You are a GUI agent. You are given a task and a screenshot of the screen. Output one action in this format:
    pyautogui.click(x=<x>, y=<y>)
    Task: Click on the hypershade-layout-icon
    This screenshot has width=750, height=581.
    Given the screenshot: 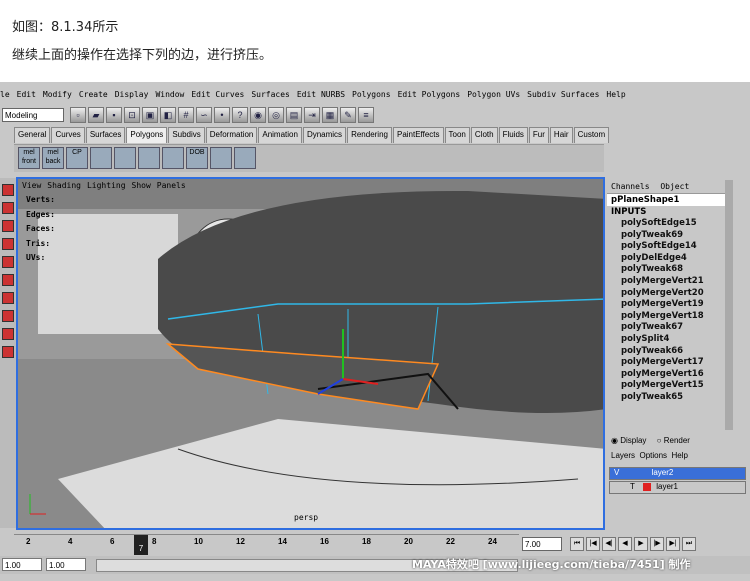 What is the action you would take?
    pyautogui.click(x=8, y=352)
    